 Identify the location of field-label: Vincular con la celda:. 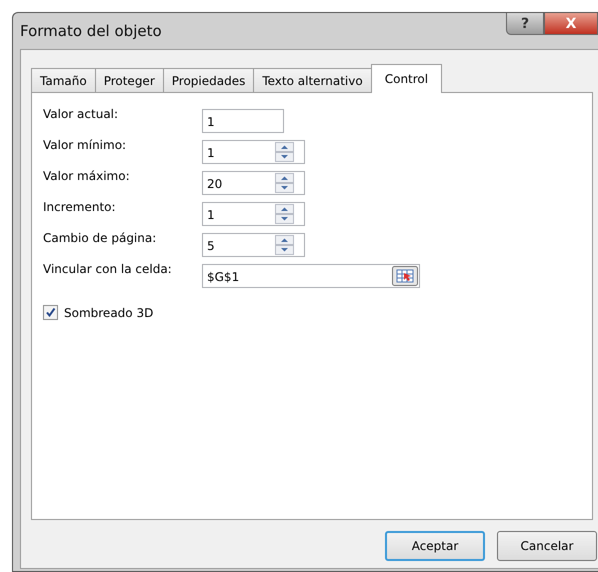
(108, 268).